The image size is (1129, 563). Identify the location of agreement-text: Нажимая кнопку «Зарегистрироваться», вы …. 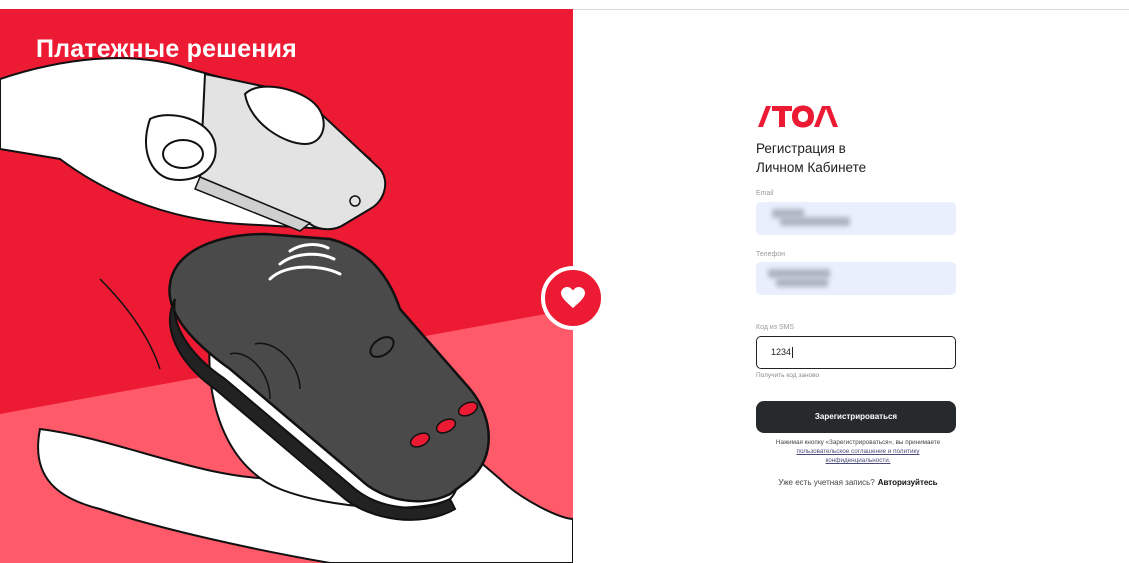
(858, 451).